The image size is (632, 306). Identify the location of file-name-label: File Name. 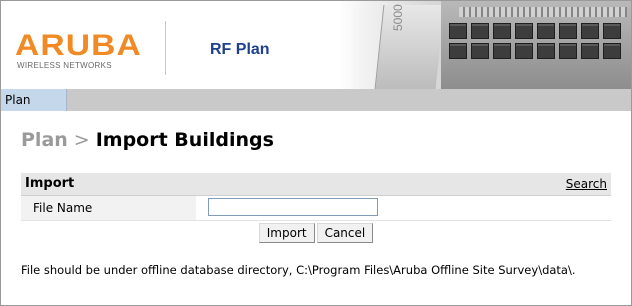
(108, 208).